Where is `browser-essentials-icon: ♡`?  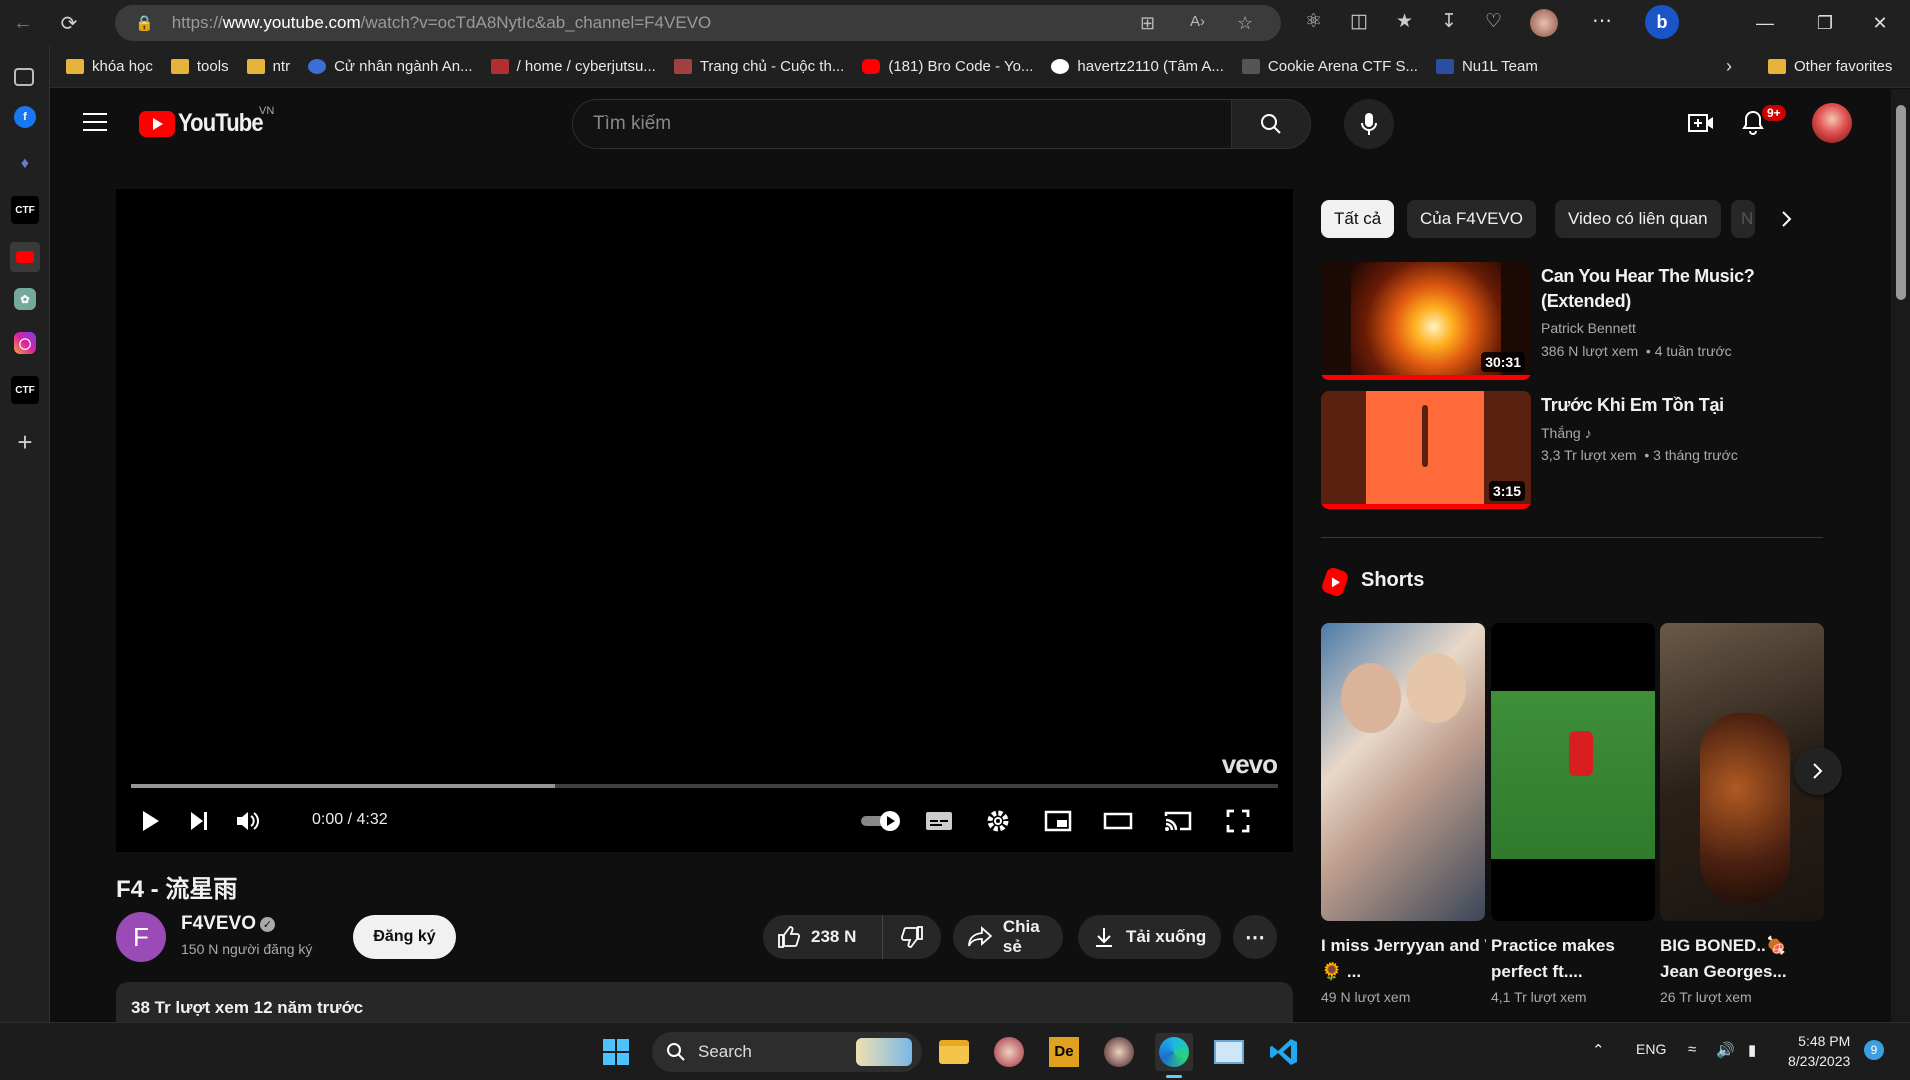
browser-essentials-icon: ♡ is located at coordinates (1493, 21).